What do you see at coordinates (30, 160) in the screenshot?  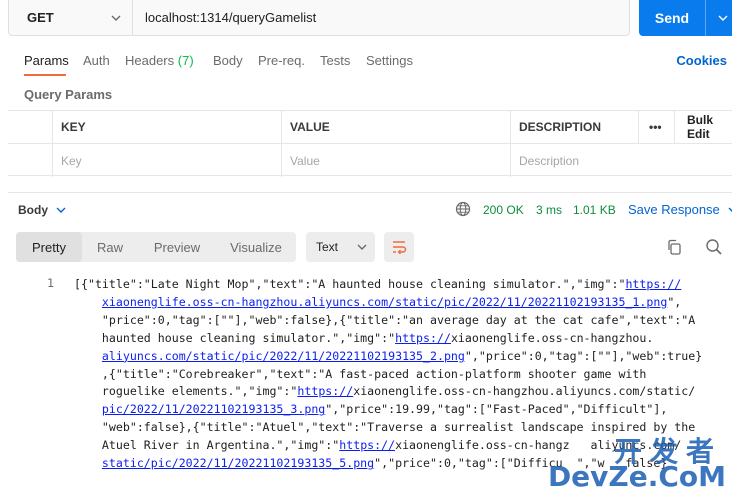 I see `row-checkbox-cell` at bounding box center [30, 160].